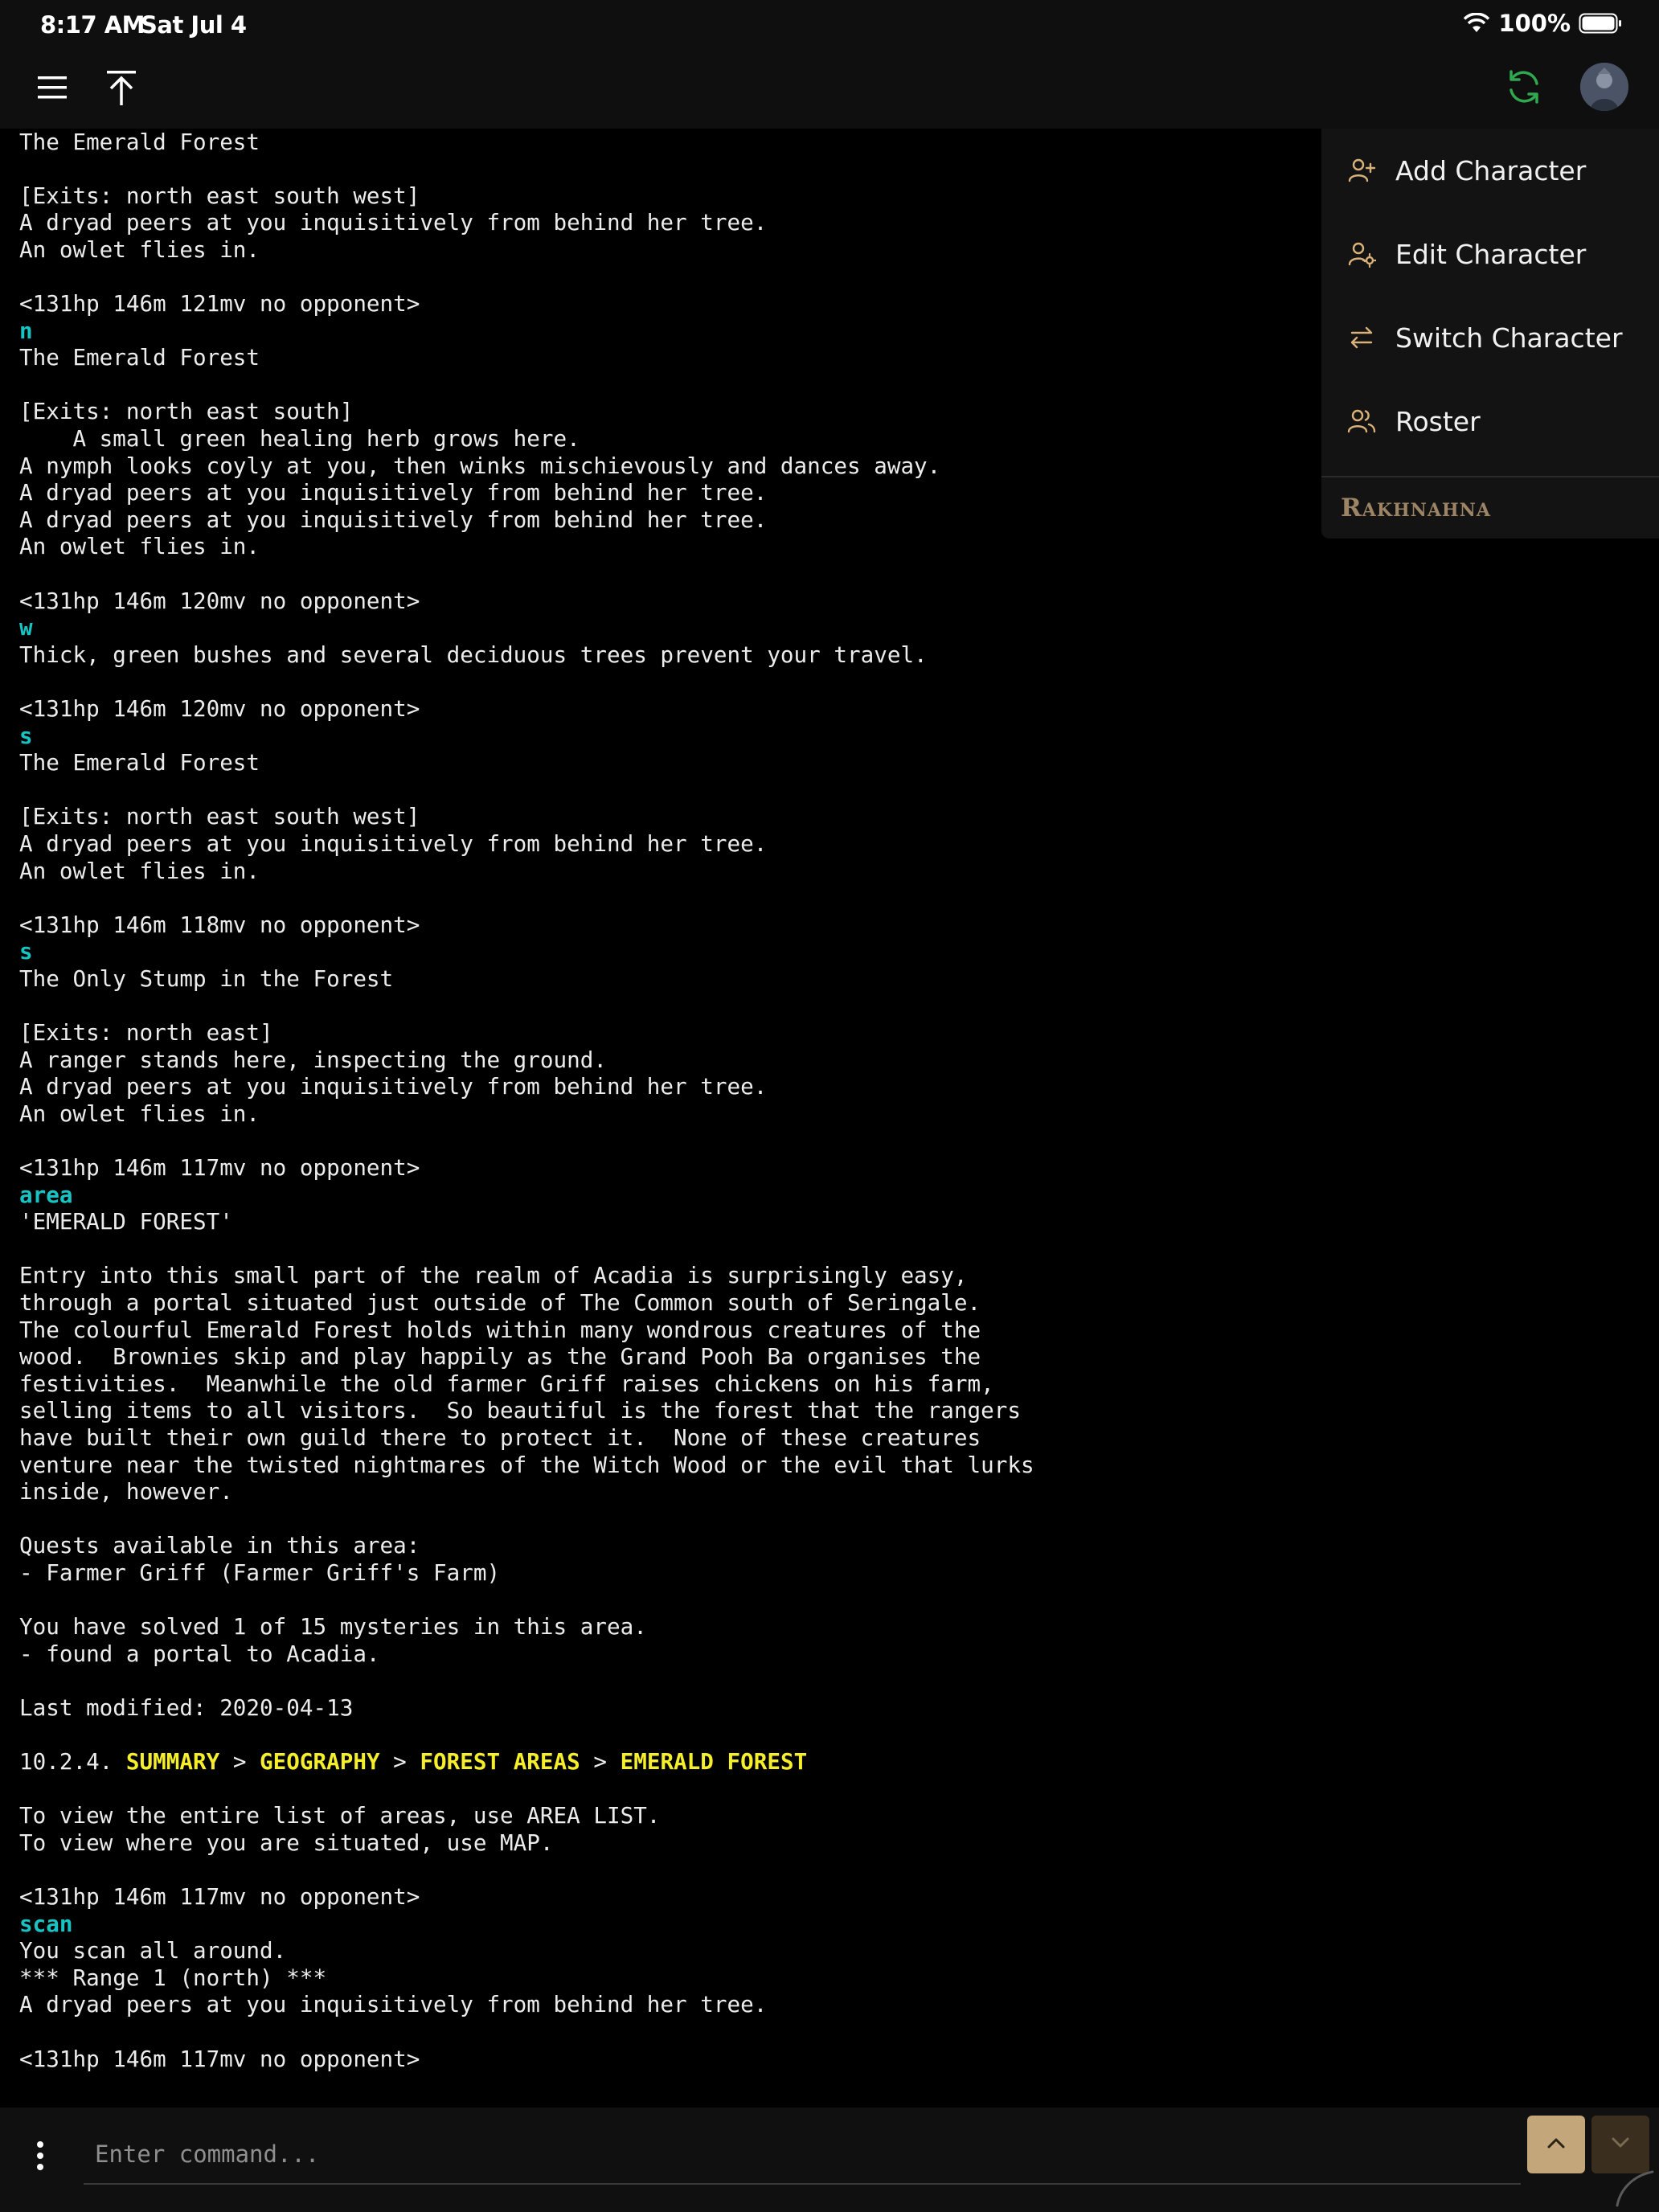 The height and width of the screenshot is (2212, 1659). What do you see at coordinates (46, 1194) in the screenshot?
I see `command-echo: area` at bounding box center [46, 1194].